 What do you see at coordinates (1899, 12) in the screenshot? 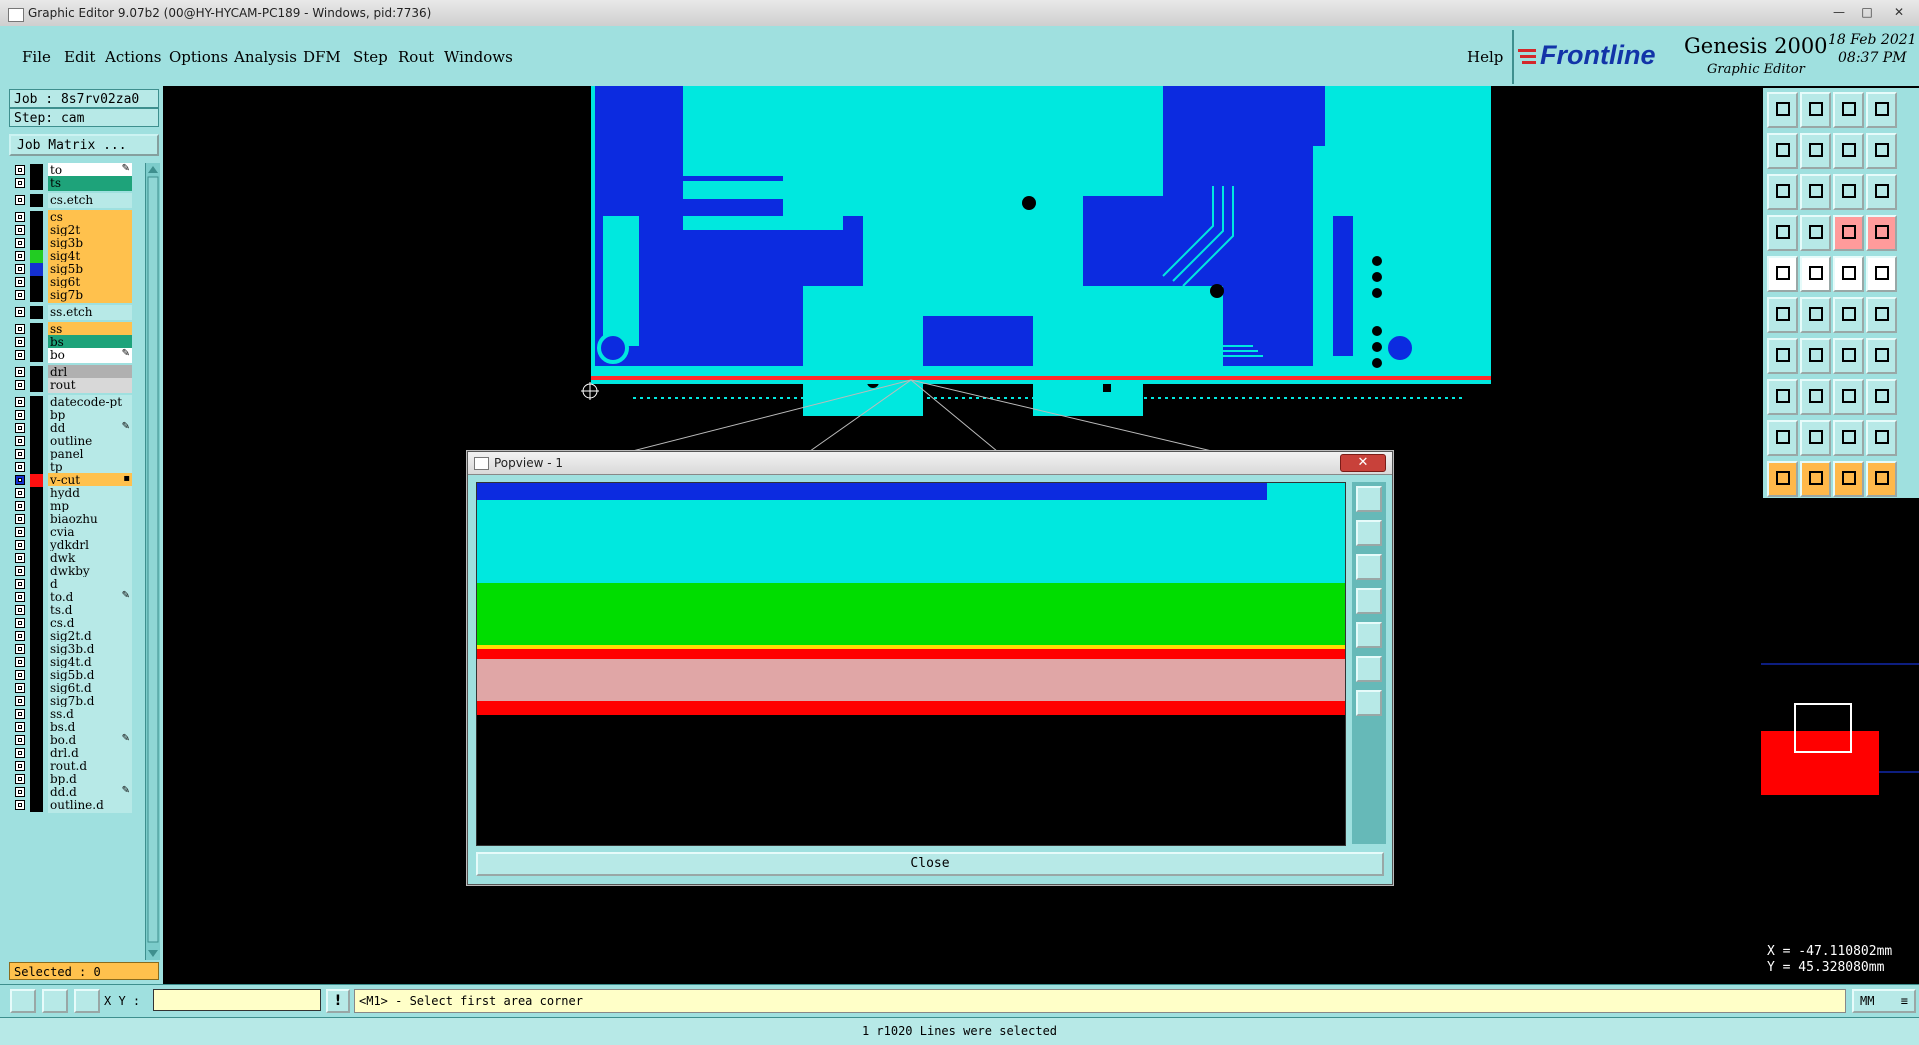
I see `close-window-button: ✕` at bounding box center [1899, 12].